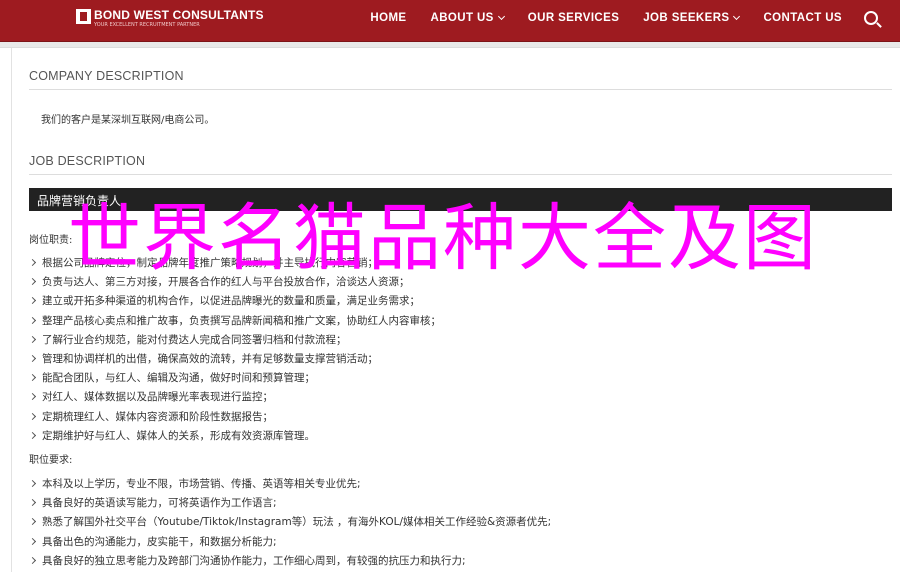 The width and height of the screenshot is (900, 572). I want to click on list-item-text: 管理和协调样机的出借，确保高效的流转，并有足够数量支撑营销活动；, so click(210, 359).